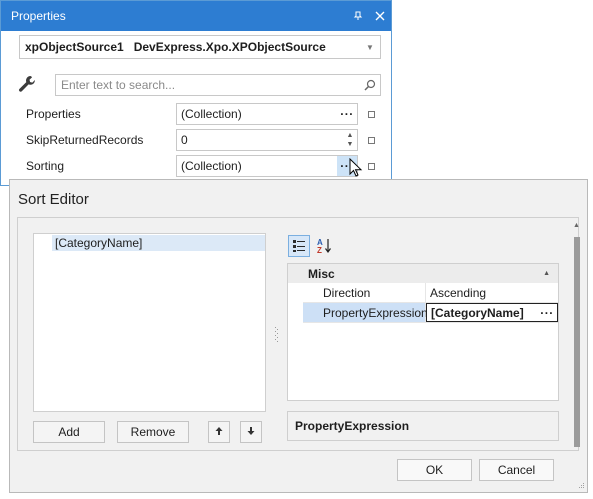 The width and height of the screenshot is (593, 499). What do you see at coordinates (364, 292) in the screenshot?
I see `grid-row-name: Direction` at bounding box center [364, 292].